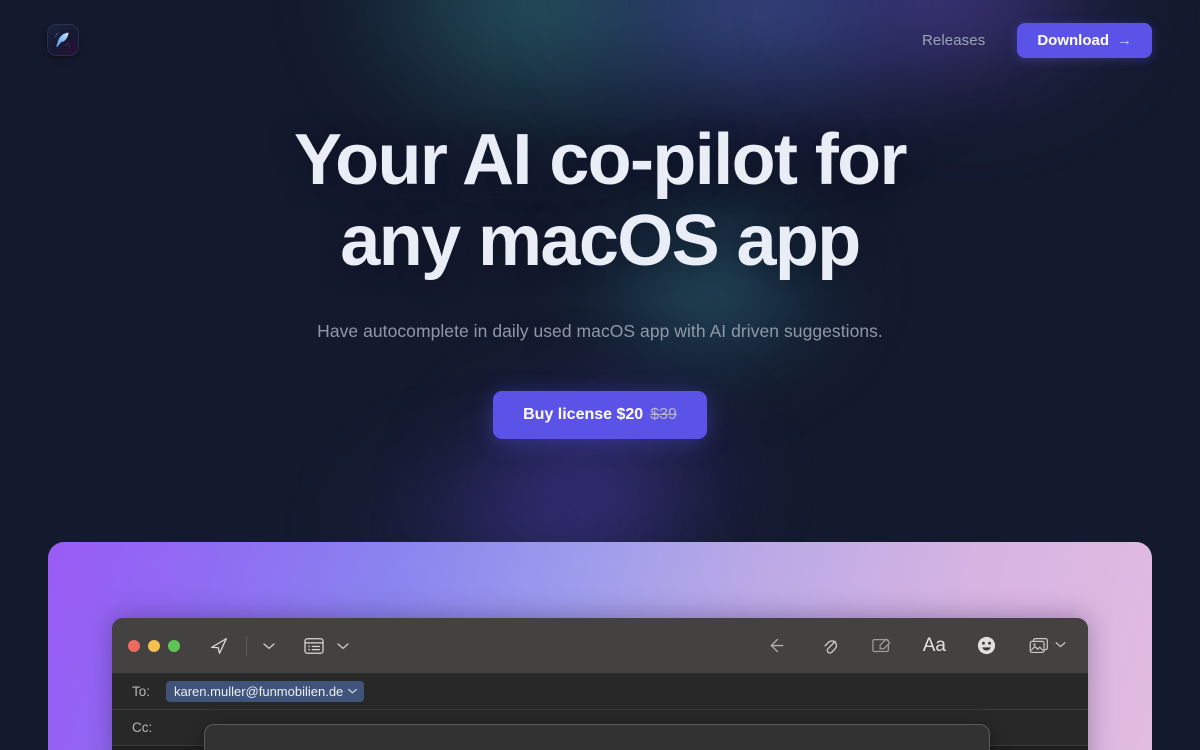  I want to click on field-row-to: To: karen.muller@funmobilien.de, so click(600, 692).